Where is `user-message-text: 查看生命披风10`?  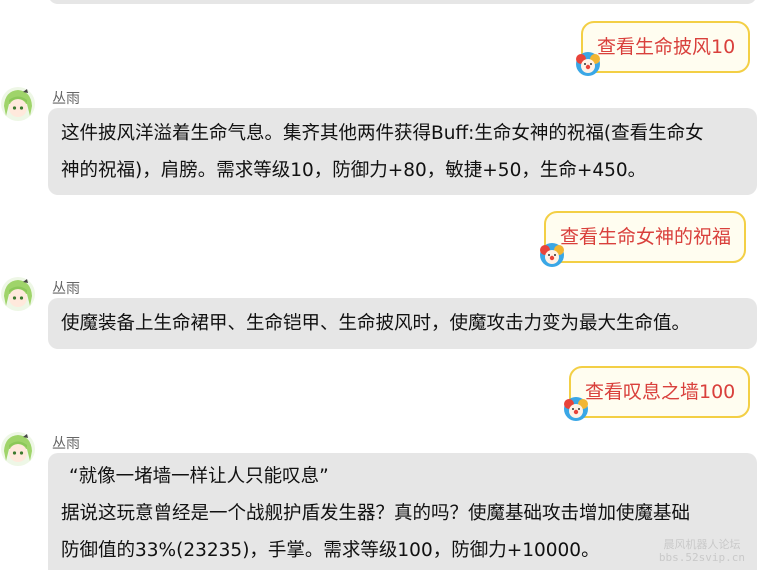
user-message-text: 查看生命披风10 is located at coordinates (666, 47).